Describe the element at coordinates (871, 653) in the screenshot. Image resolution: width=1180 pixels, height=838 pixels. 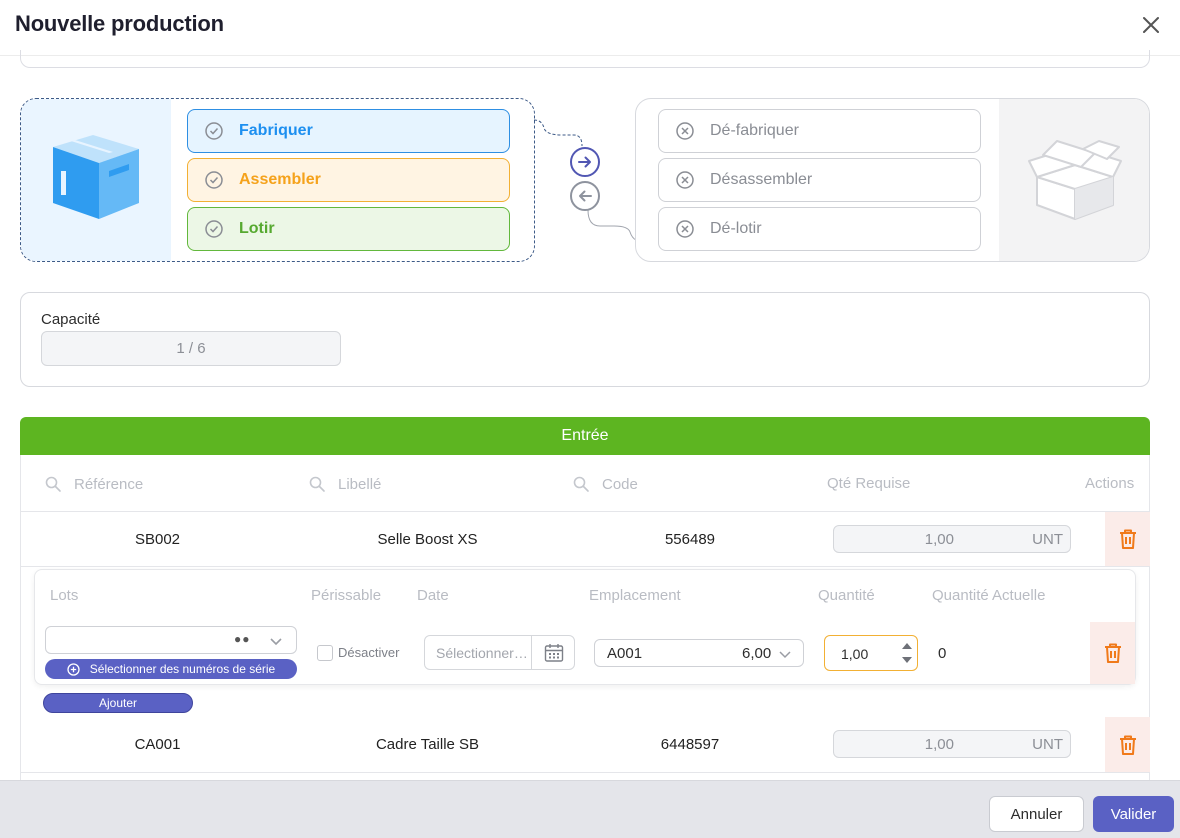
I see `quantity-stepper: 1,00` at that location.